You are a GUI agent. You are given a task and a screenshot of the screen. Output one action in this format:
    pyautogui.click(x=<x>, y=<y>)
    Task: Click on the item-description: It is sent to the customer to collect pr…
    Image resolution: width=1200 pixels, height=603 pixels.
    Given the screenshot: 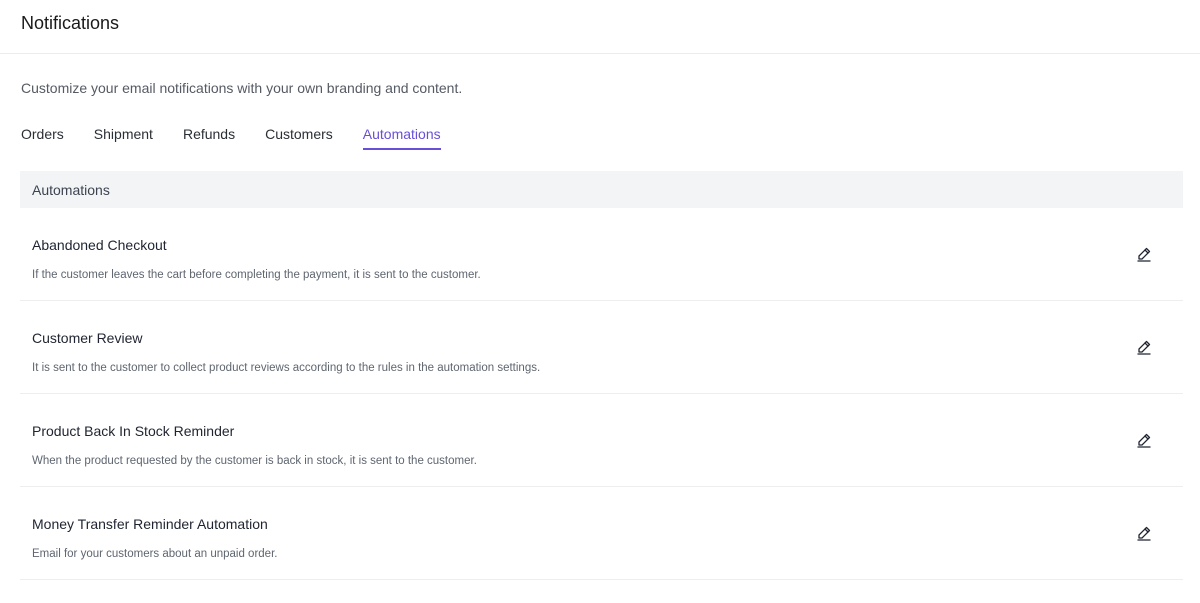 What is the action you would take?
    pyautogui.click(x=286, y=368)
    